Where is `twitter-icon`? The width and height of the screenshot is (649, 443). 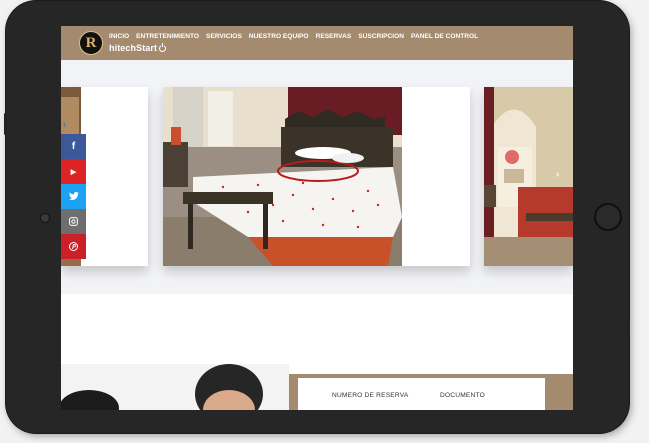
twitter-icon is located at coordinates (73, 196).